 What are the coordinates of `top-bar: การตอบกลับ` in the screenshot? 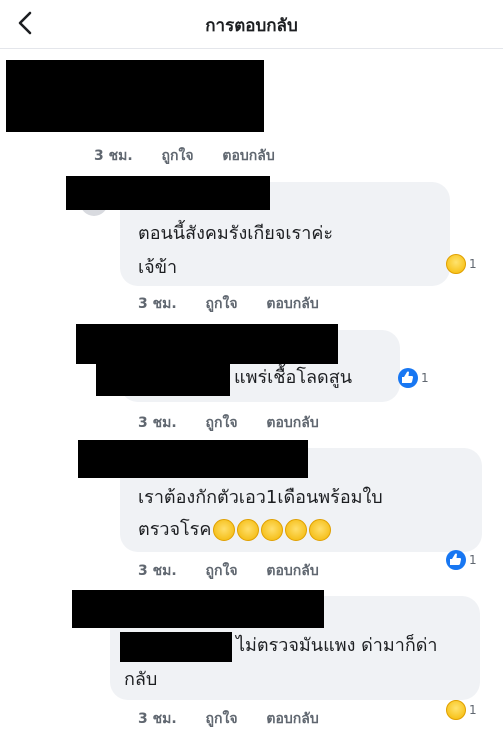 It's located at (251, 24).